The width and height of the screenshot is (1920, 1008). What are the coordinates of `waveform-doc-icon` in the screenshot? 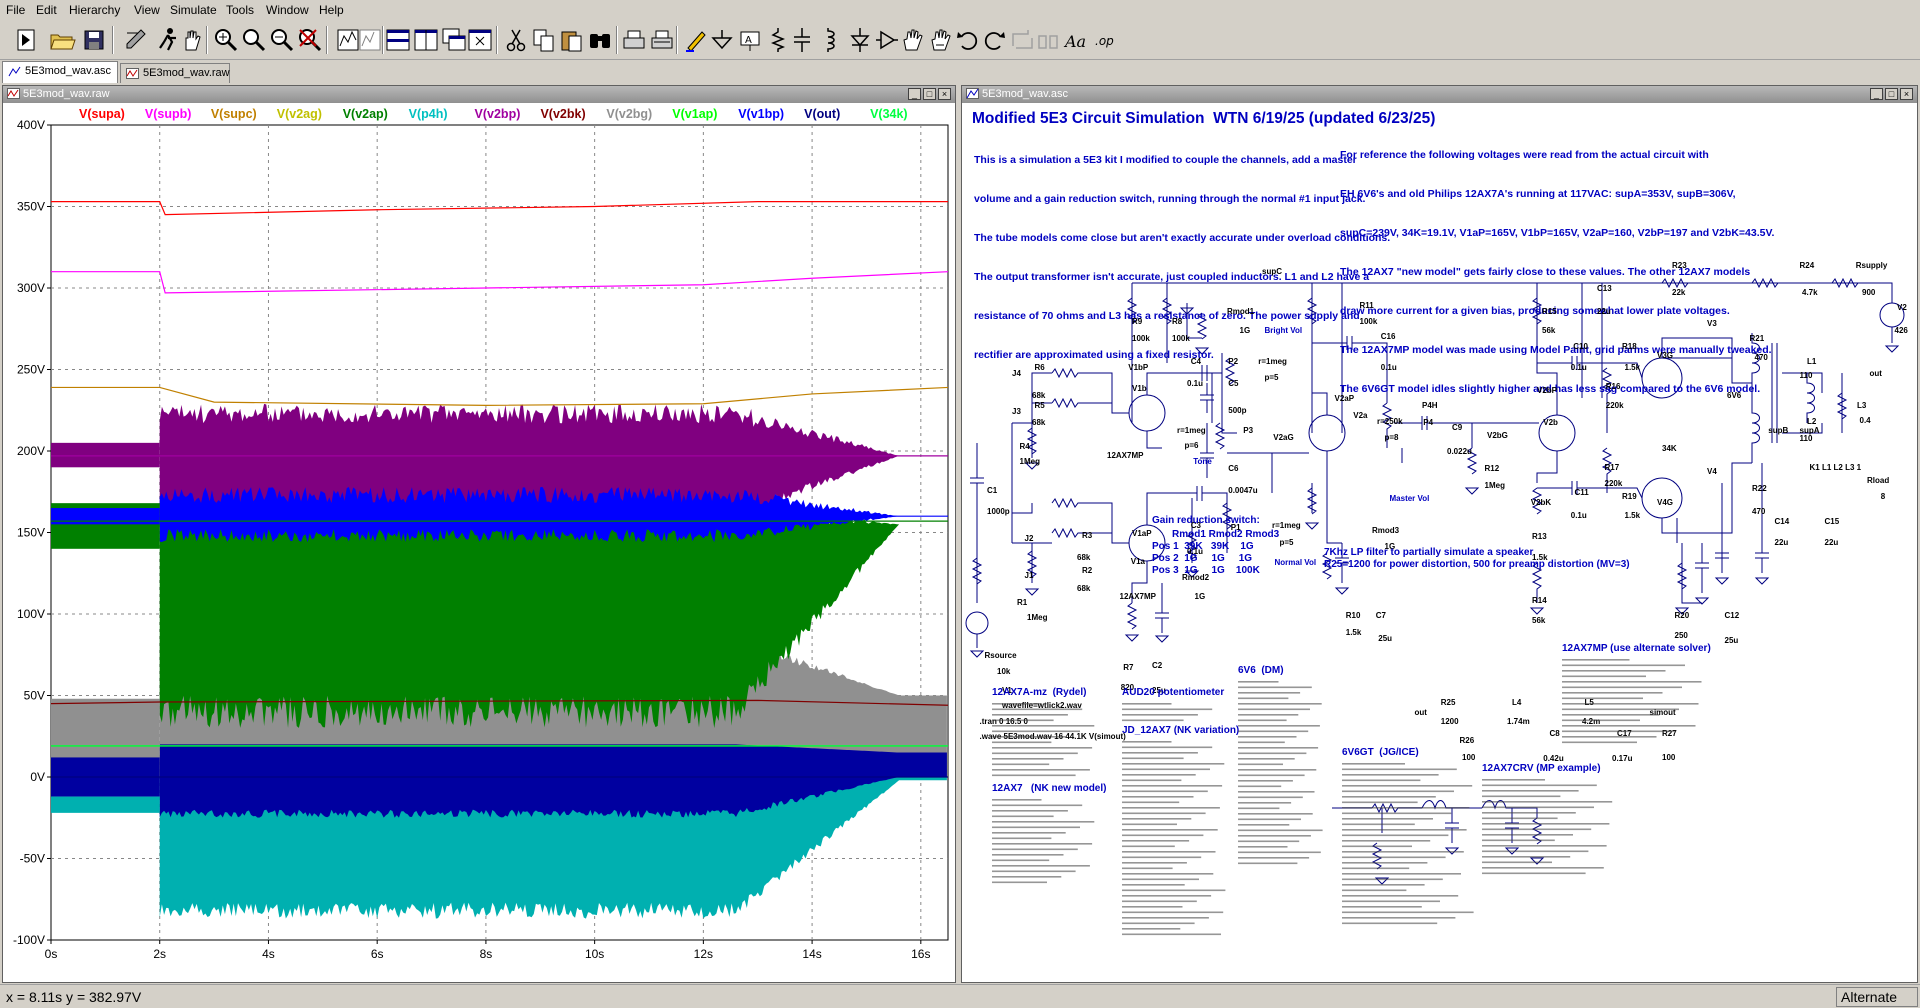 It's located at (132, 73).